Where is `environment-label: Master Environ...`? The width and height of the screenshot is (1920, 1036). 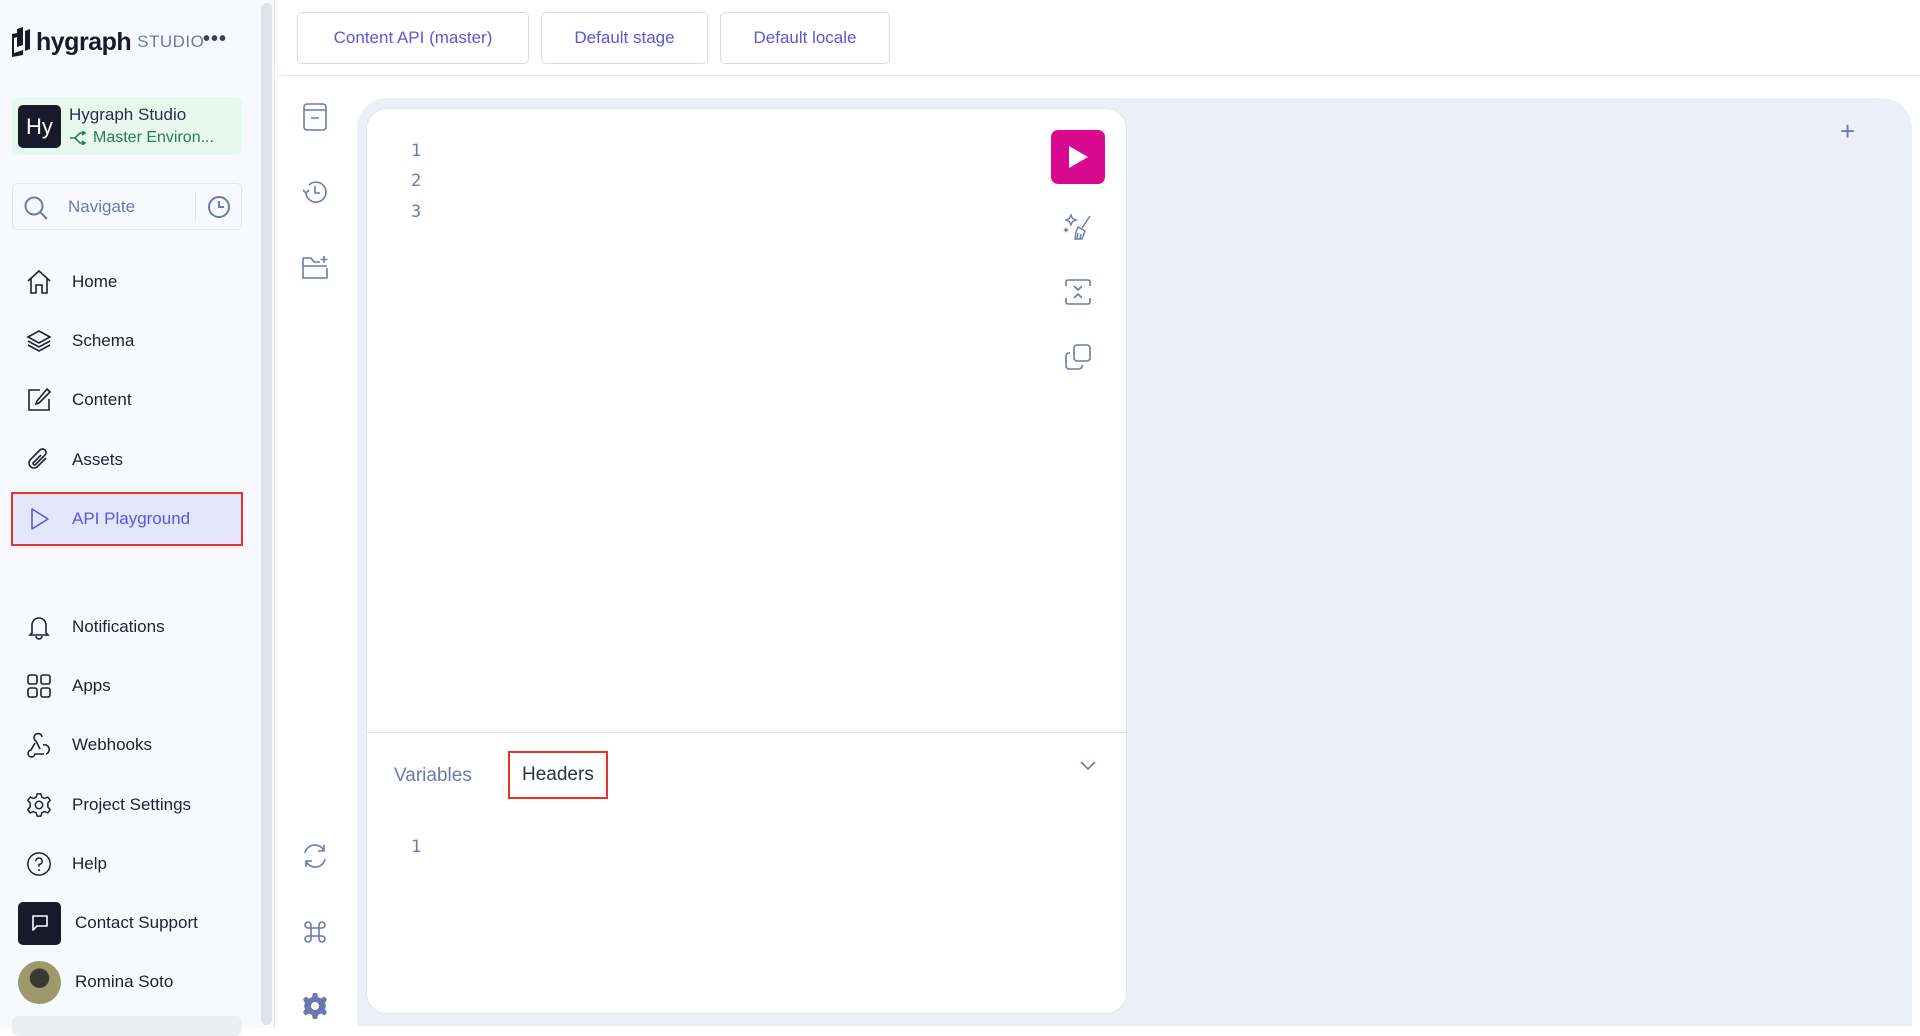 environment-label: Master Environ... is located at coordinates (153, 137).